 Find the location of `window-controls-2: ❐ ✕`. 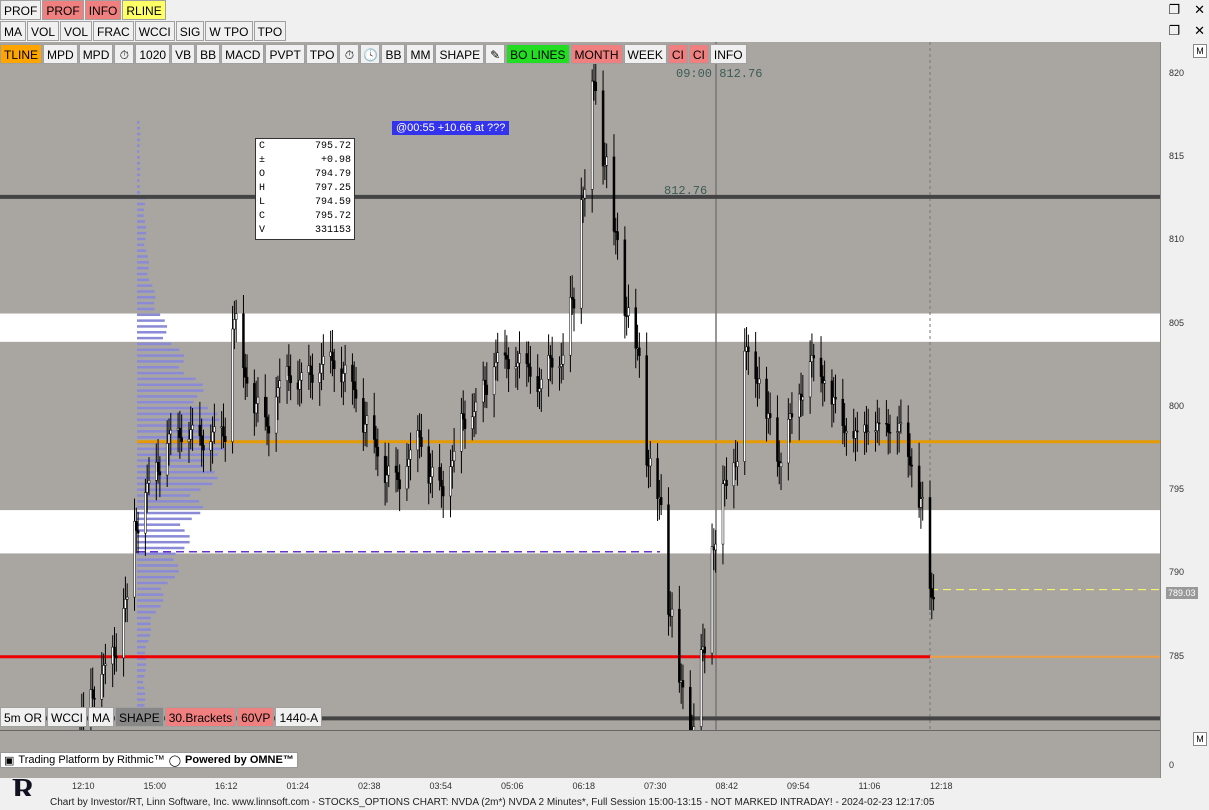

window-controls-2: ❐ ✕ is located at coordinates (1186, 31).